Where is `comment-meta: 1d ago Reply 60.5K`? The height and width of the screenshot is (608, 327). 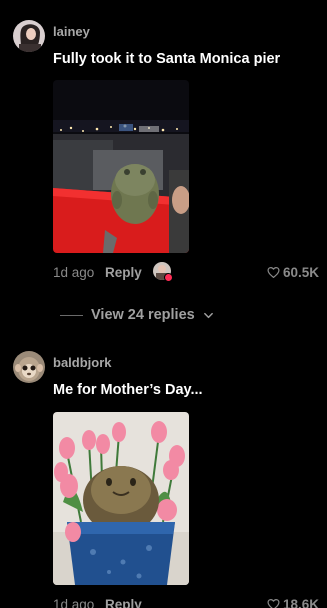 comment-meta: 1d ago Reply 60.5K is located at coordinates (186, 272).